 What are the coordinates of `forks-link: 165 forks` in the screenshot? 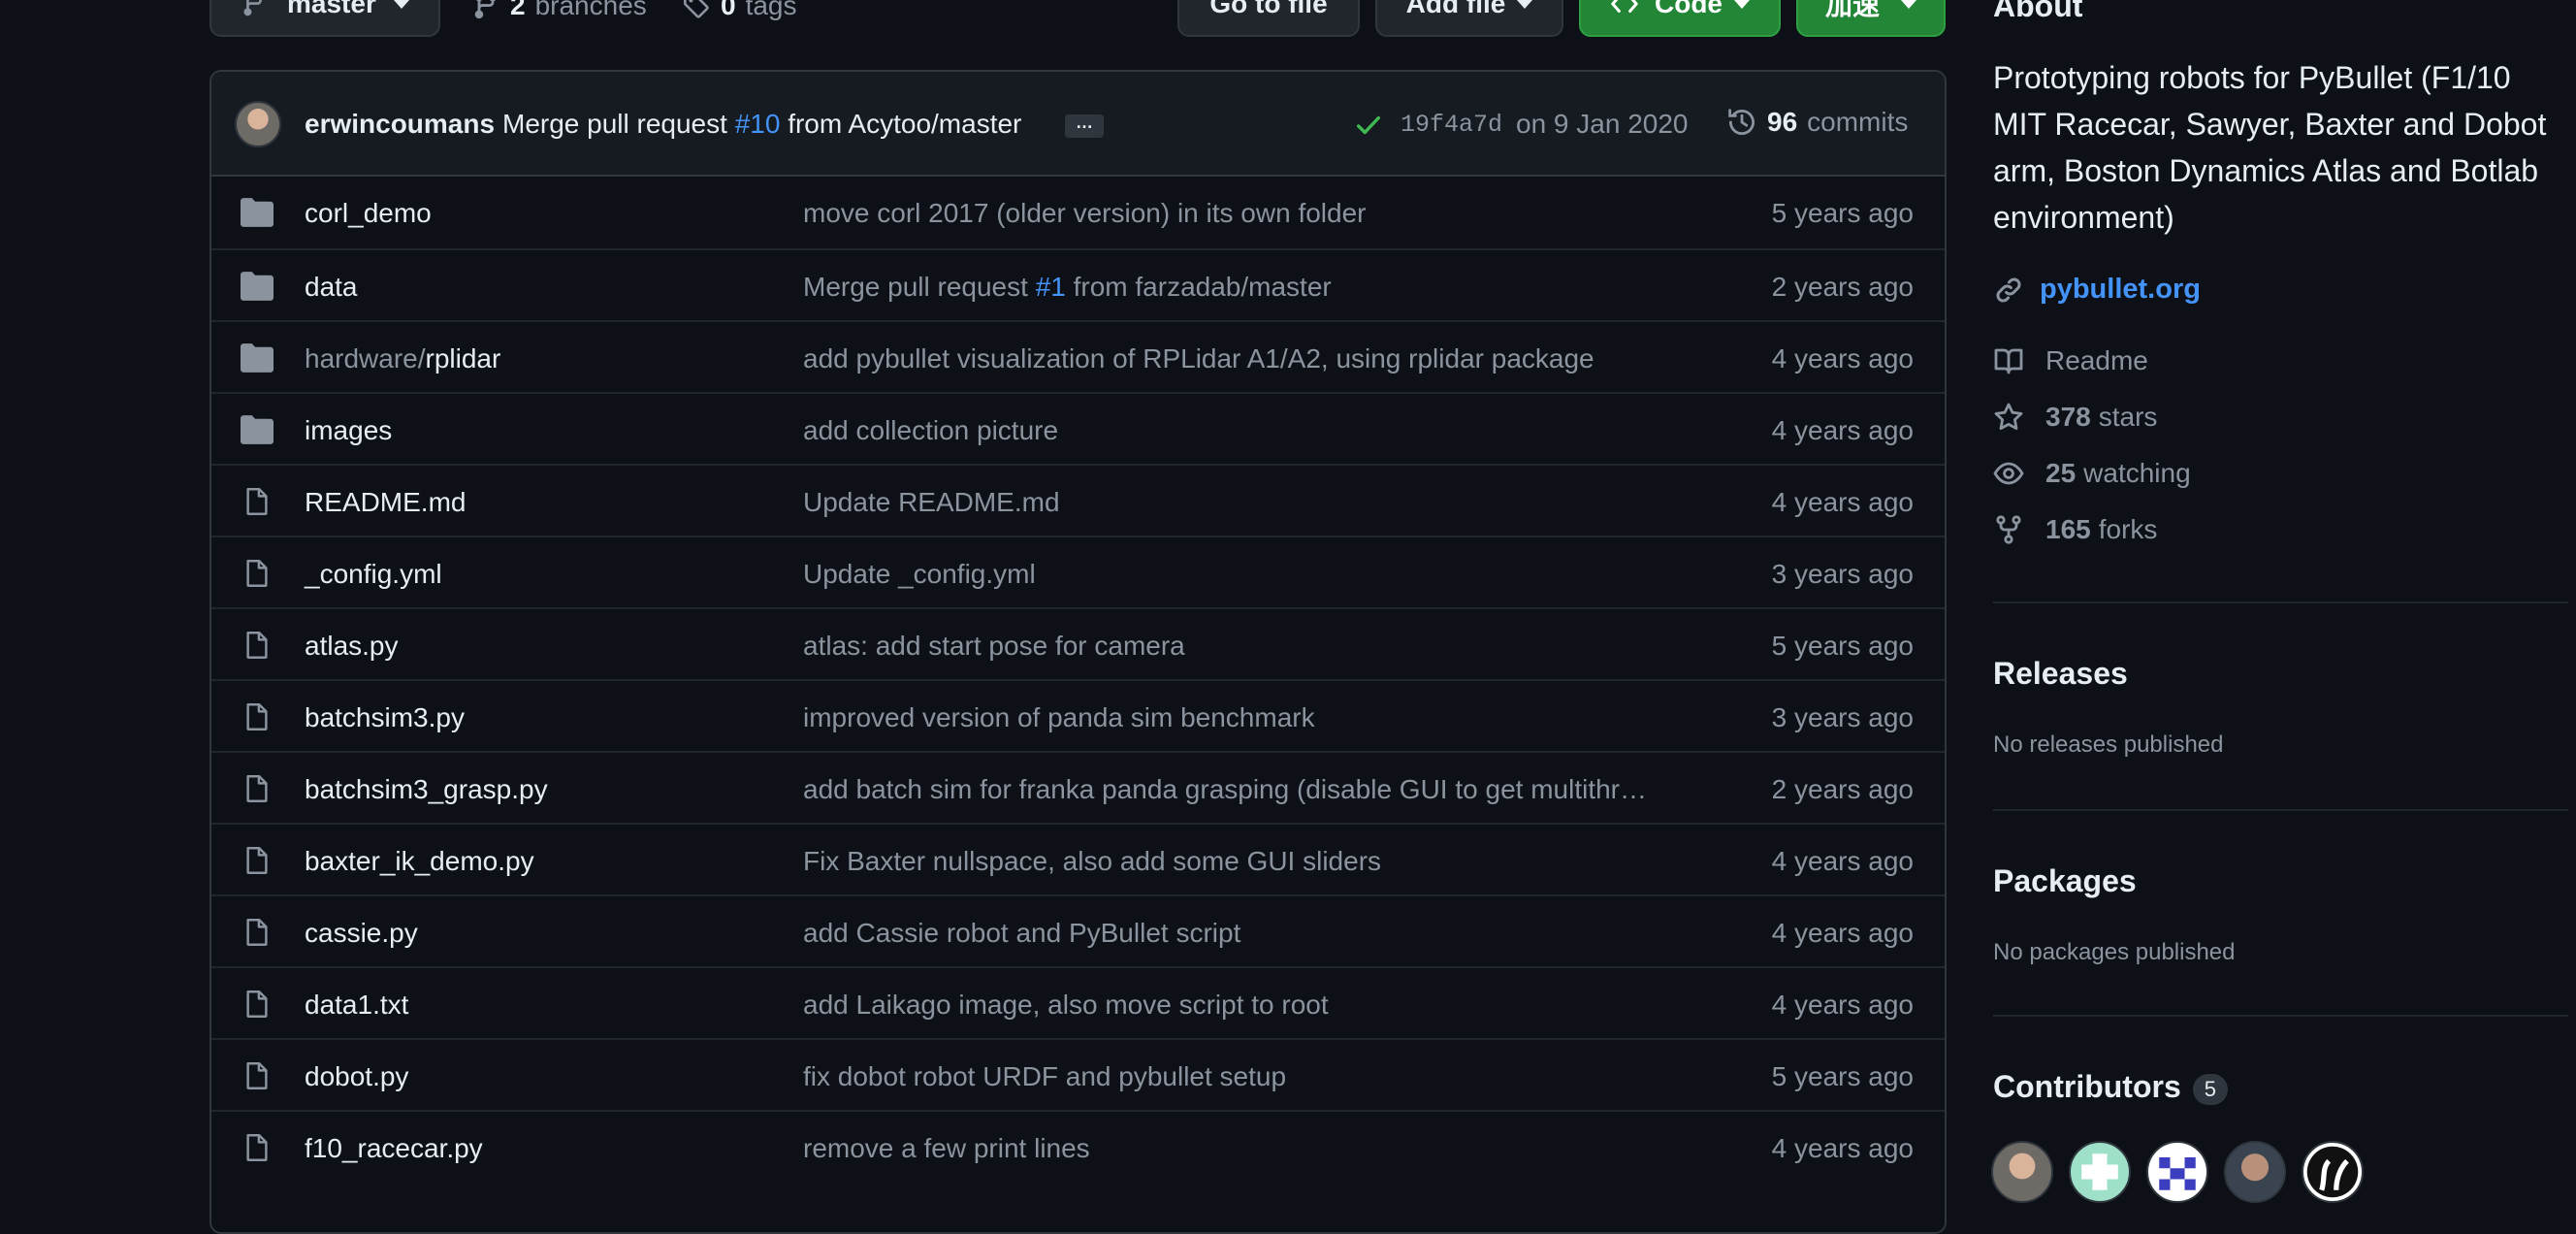 It's located at (2075, 529).